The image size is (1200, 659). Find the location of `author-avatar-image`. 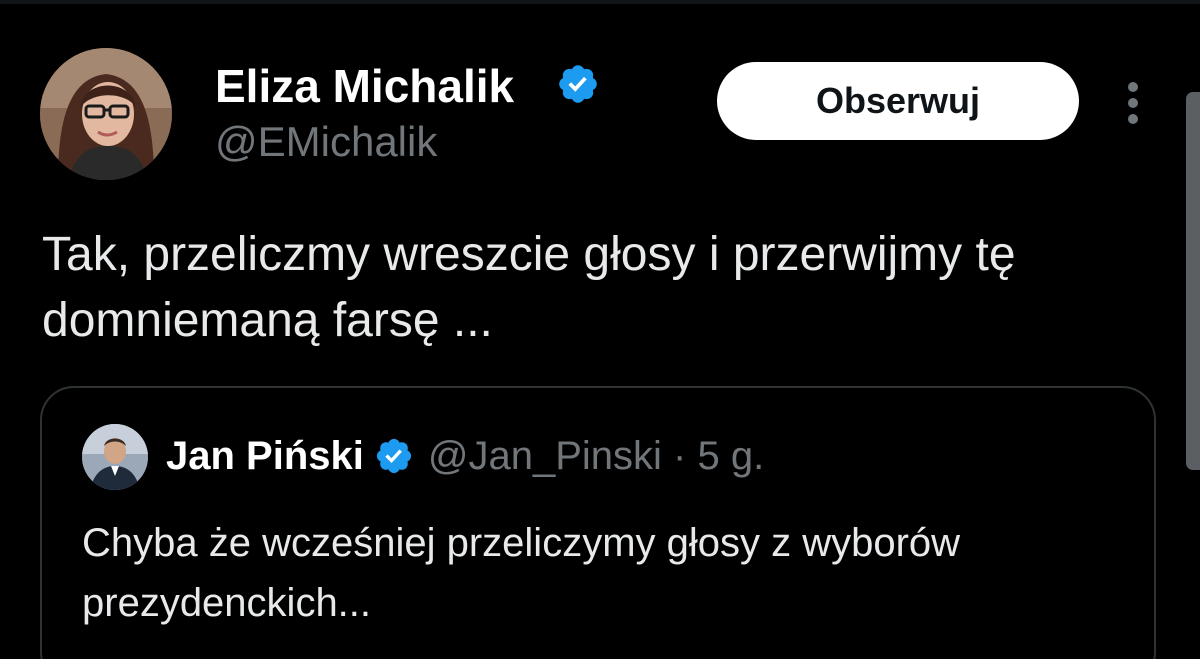

author-avatar-image is located at coordinates (106, 114).